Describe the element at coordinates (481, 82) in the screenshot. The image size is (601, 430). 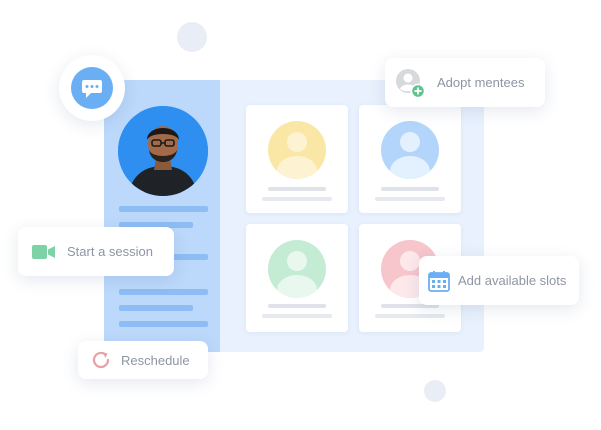
I see `adopt-mentees-label: Adopt mentees` at that location.